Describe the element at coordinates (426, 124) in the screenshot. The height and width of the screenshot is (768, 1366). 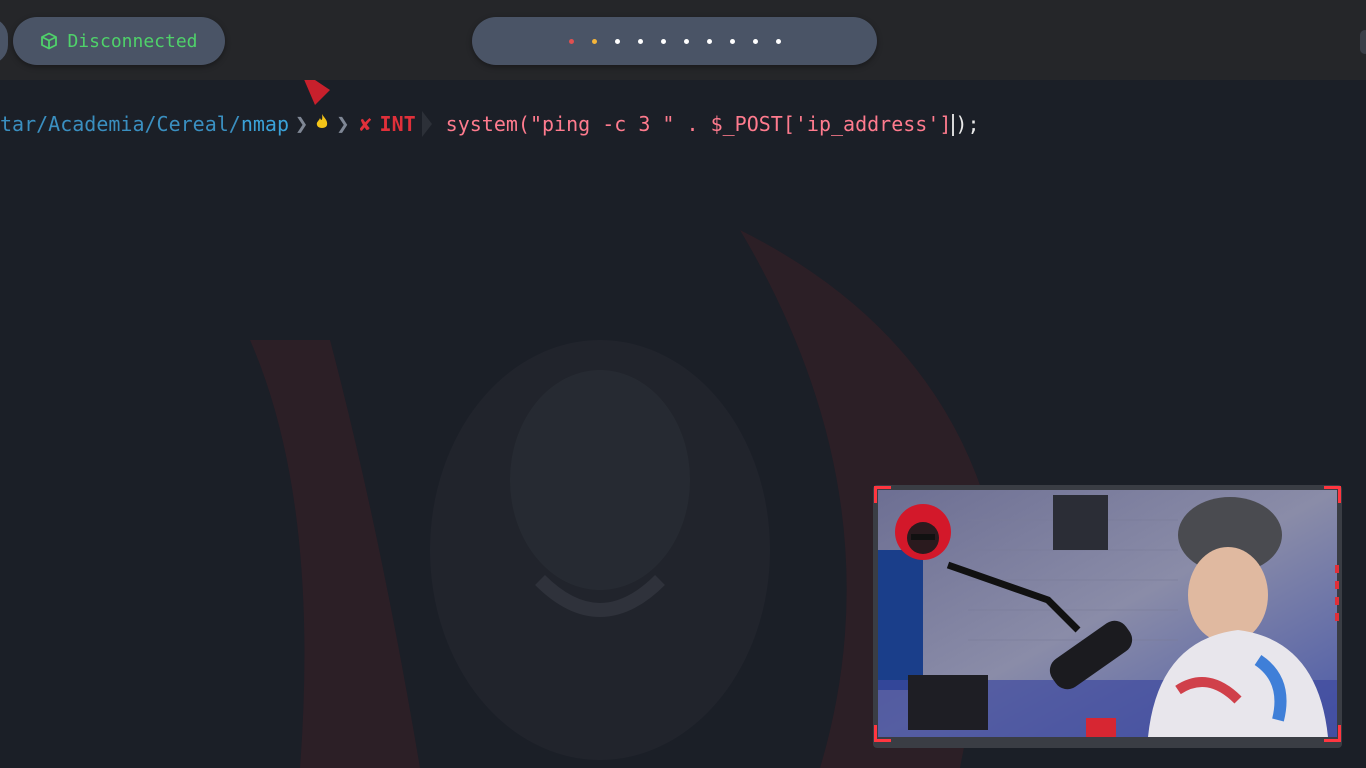
I see `prompt-arrow` at that location.